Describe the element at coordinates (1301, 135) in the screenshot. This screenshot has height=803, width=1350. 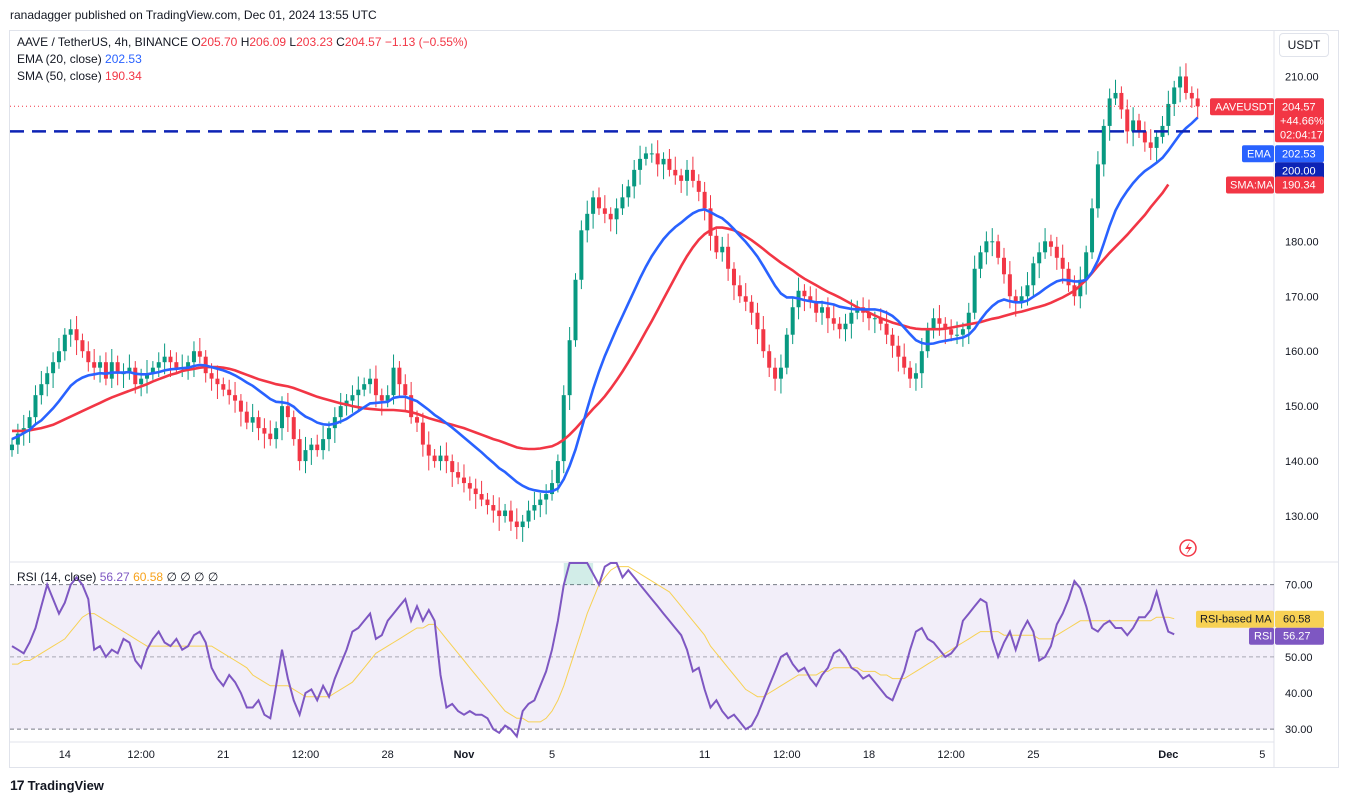
I see `bar-countdown: 02:04:17` at that location.